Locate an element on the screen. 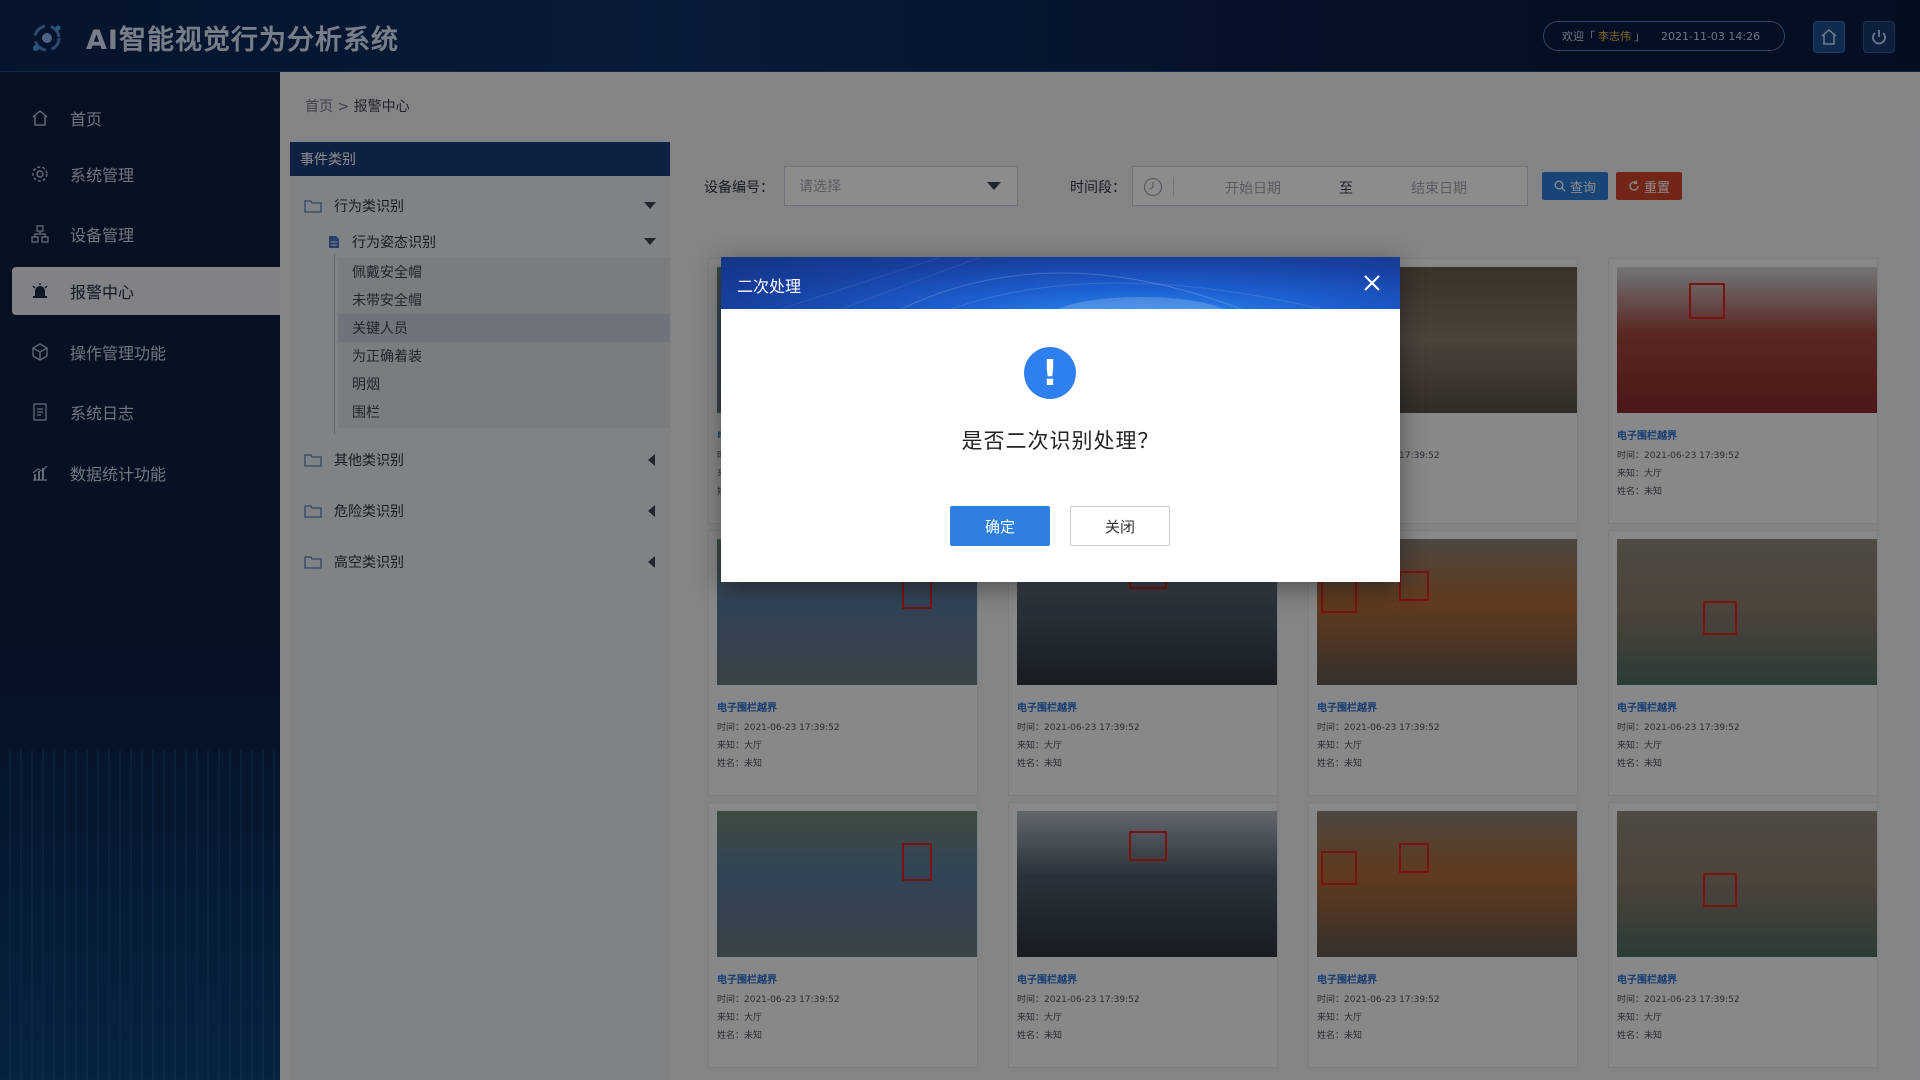  header-pattern is located at coordinates (1051, 283).